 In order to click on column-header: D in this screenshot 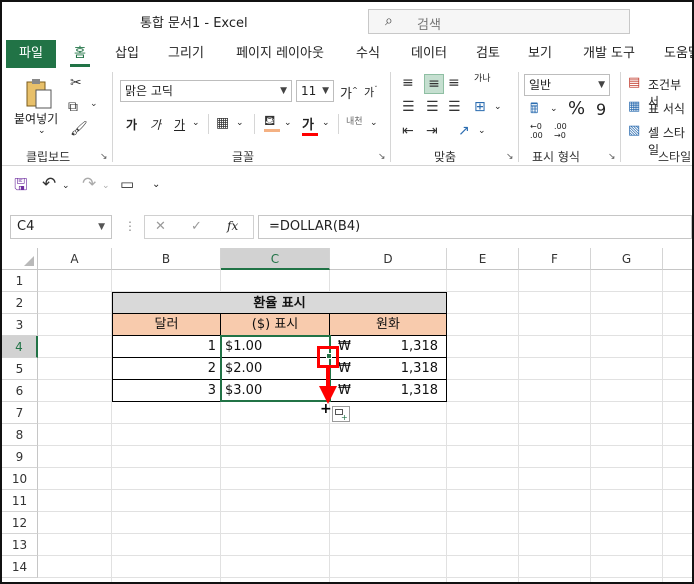, I will do `click(388, 259)`.